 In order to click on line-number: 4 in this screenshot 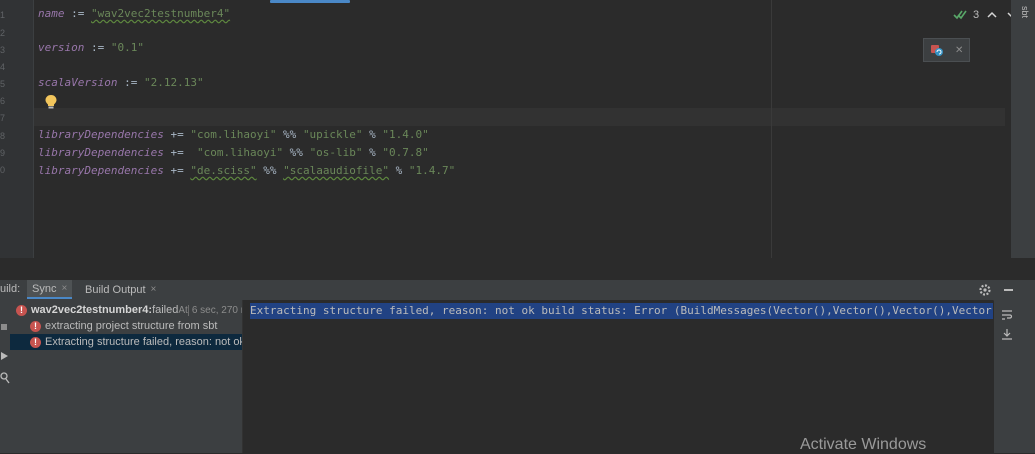, I will do `click(3, 67)`.